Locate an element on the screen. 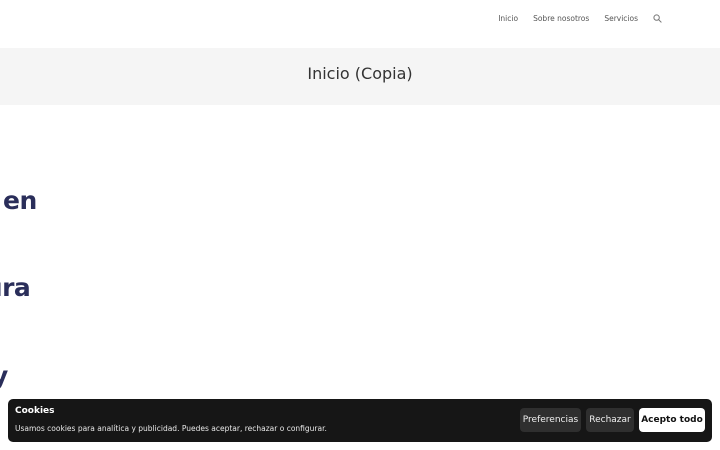 This screenshot has height=450, width=720. hero-text-line-2: ıra is located at coordinates (15, 287).